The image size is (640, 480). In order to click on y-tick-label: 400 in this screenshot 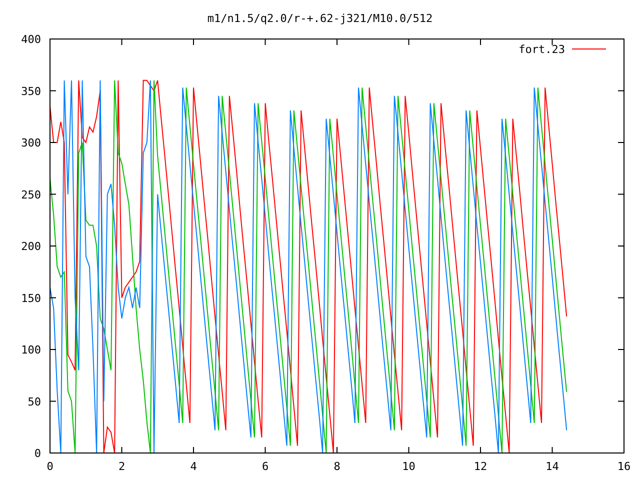, I will do `click(31, 39)`.